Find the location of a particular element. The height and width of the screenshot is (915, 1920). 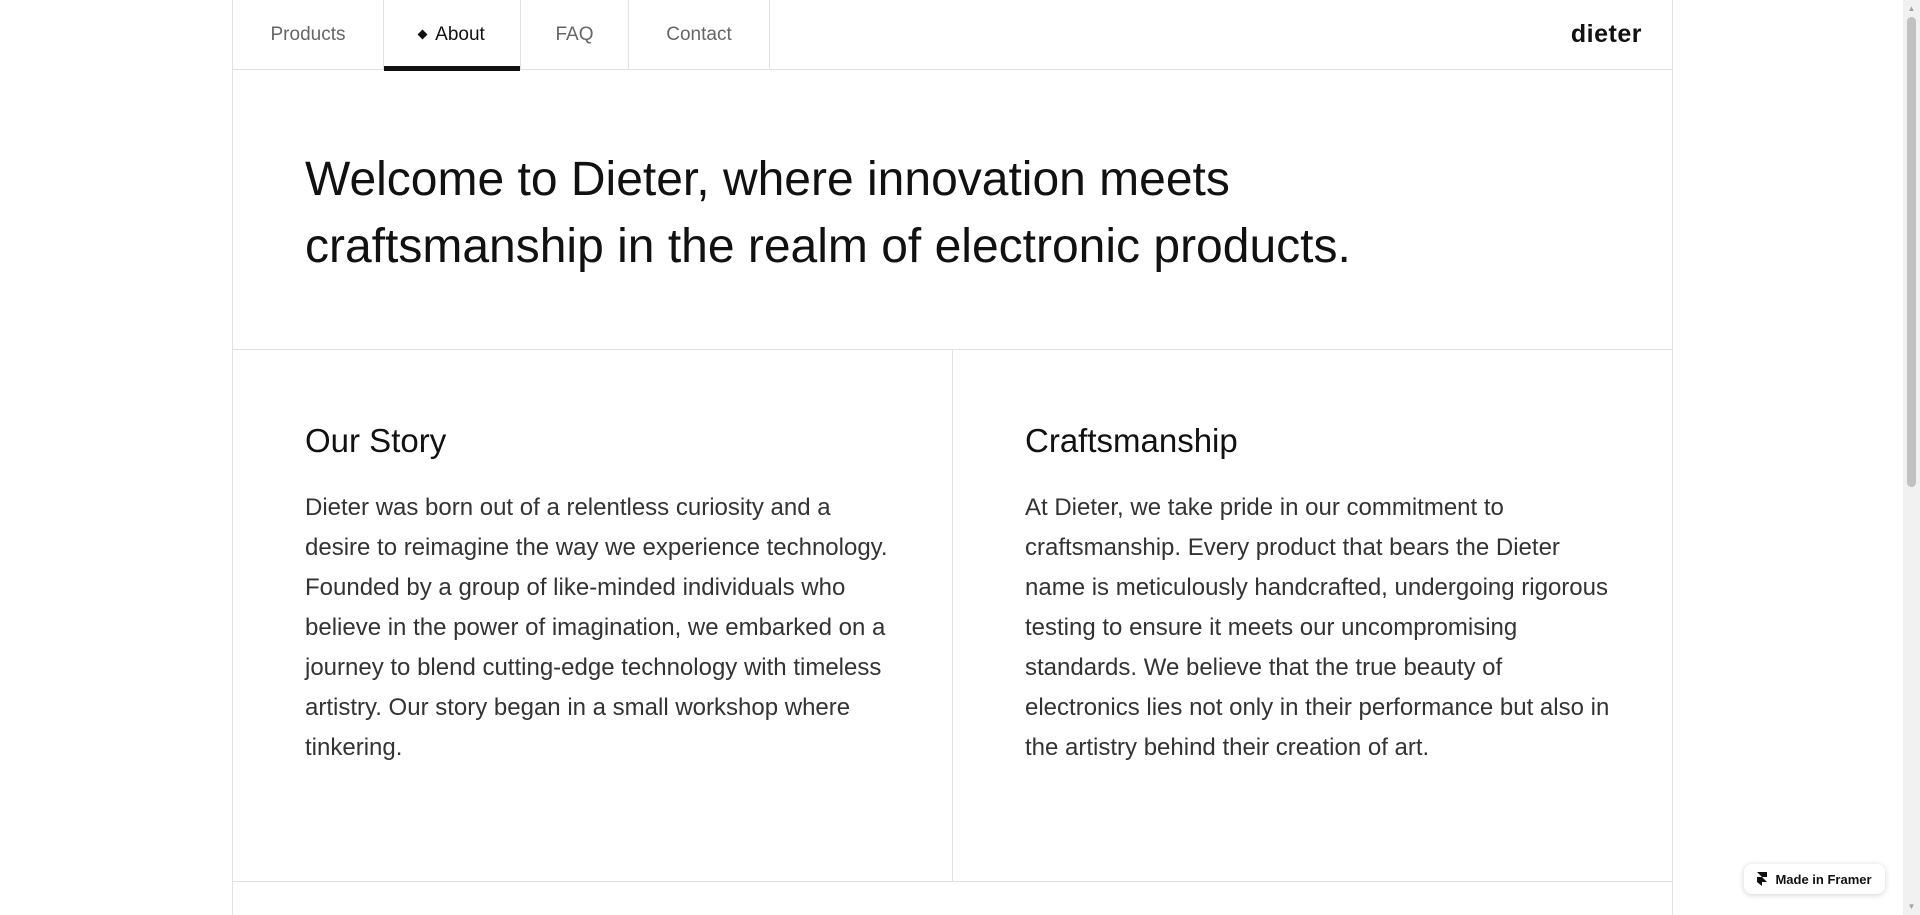

top-nav: Products About FAQ Contact dieter is located at coordinates (952, 35).